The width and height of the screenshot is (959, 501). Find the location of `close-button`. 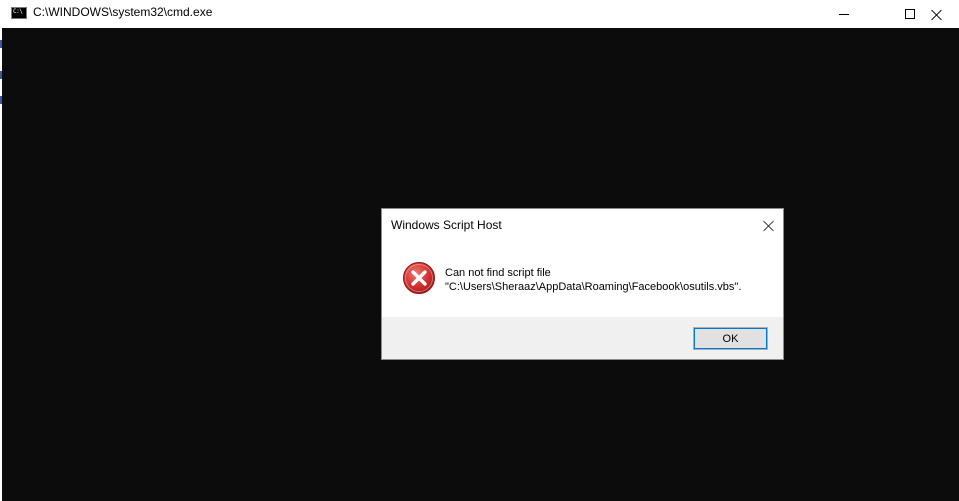

close-button is located at coordinates (936, 14).